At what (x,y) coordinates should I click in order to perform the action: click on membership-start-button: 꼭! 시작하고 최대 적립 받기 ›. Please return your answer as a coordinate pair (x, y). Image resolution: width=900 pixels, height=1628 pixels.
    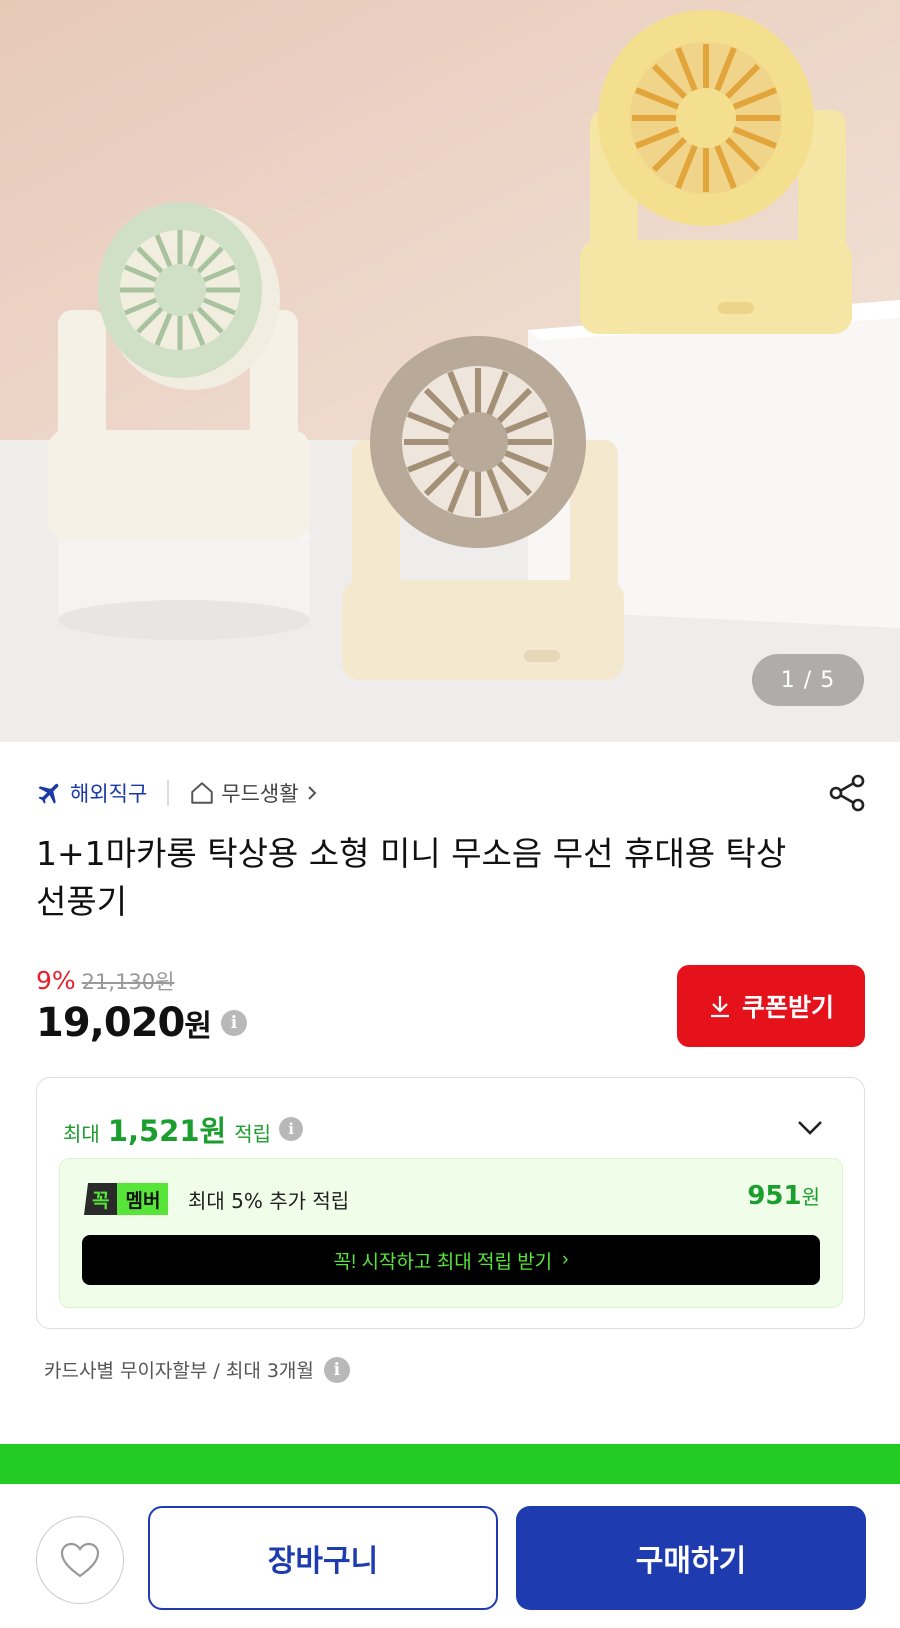
    Looking at the image, I should click on (451, 1260).